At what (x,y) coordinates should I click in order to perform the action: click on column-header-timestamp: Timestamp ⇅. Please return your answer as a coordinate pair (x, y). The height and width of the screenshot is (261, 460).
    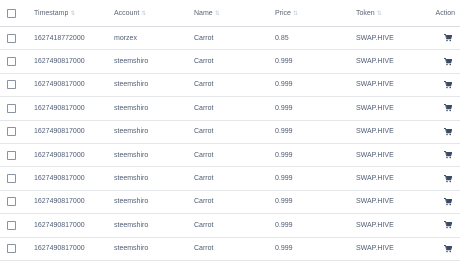
    Looking at the image, I should click on (66, 13).